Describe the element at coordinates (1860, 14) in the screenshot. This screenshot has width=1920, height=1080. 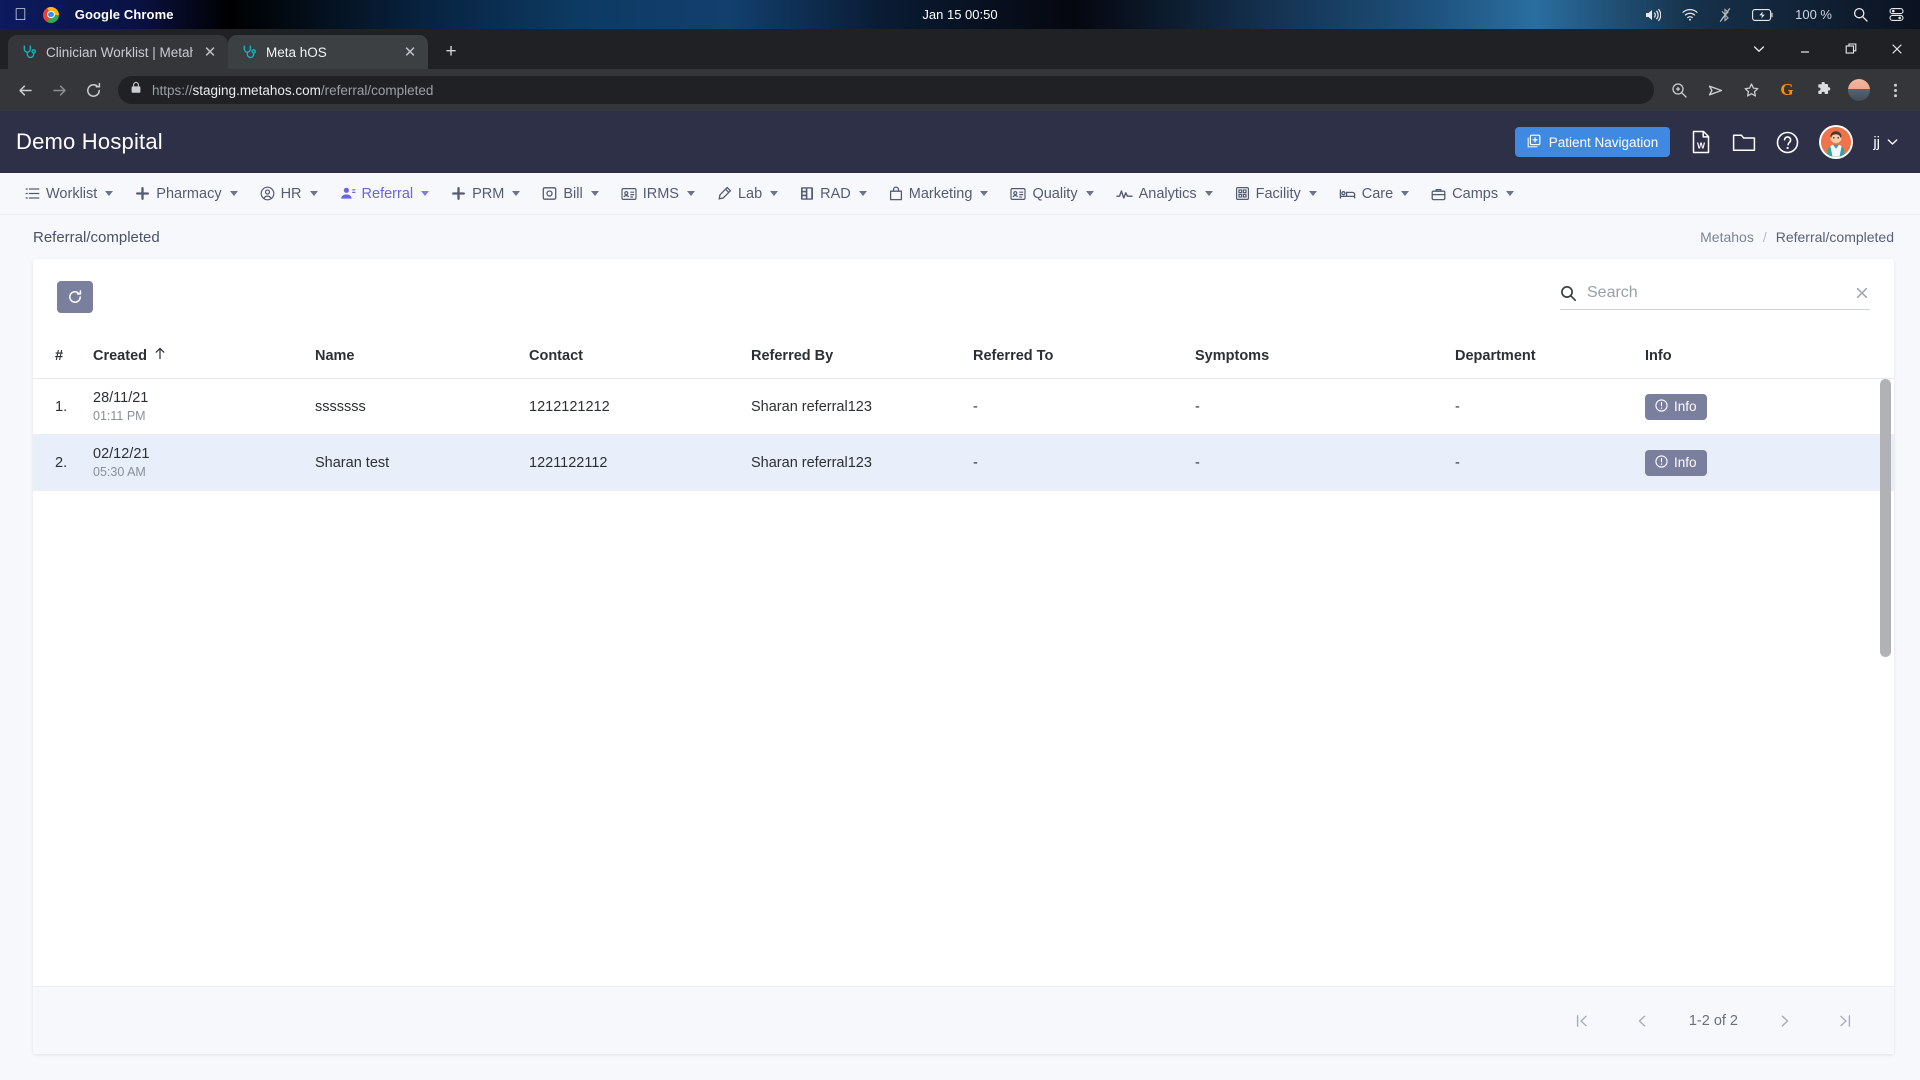
I see `spotlight-search-icon` at that location.